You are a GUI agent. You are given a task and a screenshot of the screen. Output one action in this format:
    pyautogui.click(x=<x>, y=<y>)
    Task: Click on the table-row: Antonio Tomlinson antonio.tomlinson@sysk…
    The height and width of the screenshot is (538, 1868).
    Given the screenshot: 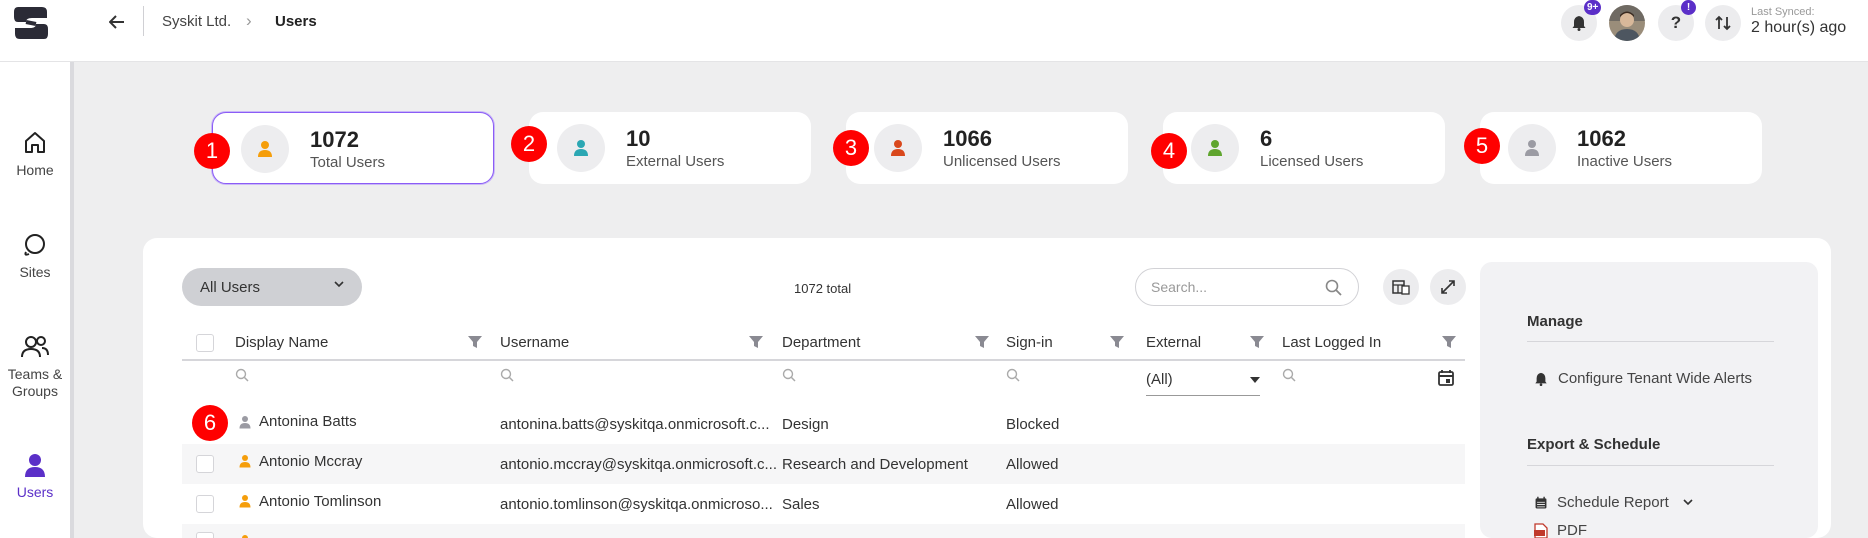 What is the action you would take?
    pyautogui.click(x=823, y=504)
    